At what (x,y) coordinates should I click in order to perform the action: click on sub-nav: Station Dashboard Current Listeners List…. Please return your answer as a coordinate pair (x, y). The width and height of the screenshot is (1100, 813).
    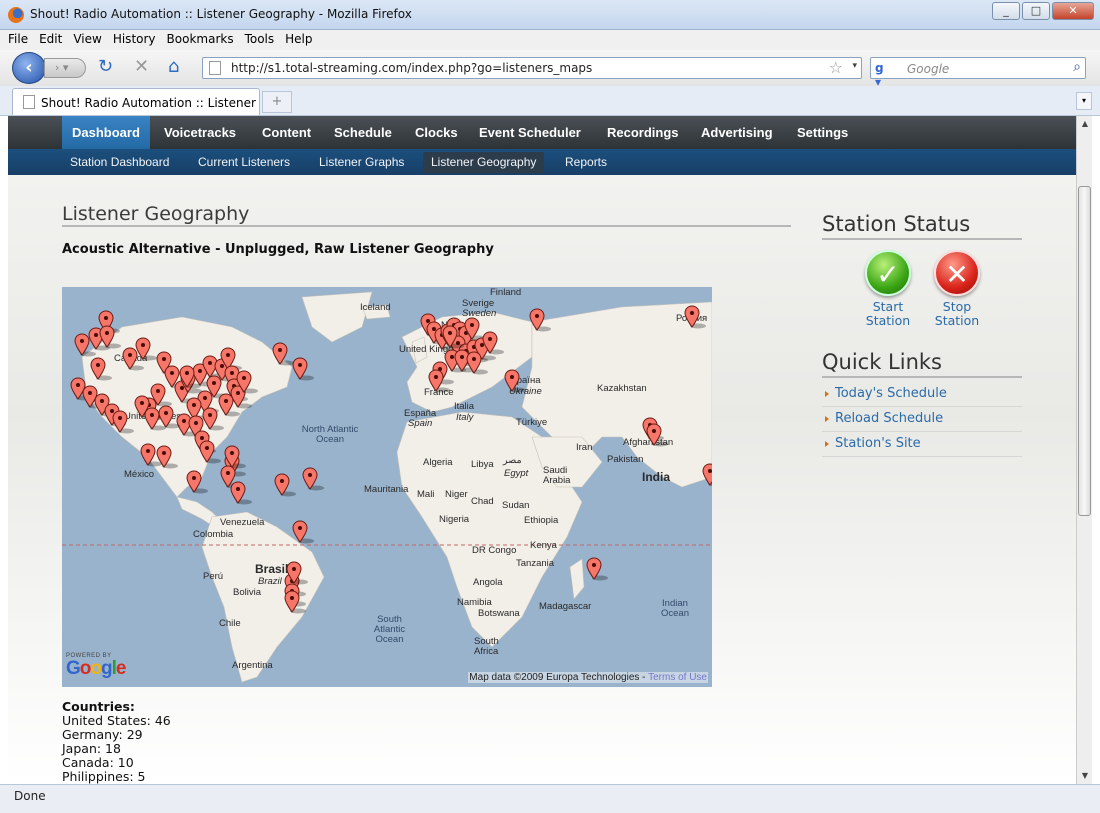
    Looking at the image, I should click on (542, 162).